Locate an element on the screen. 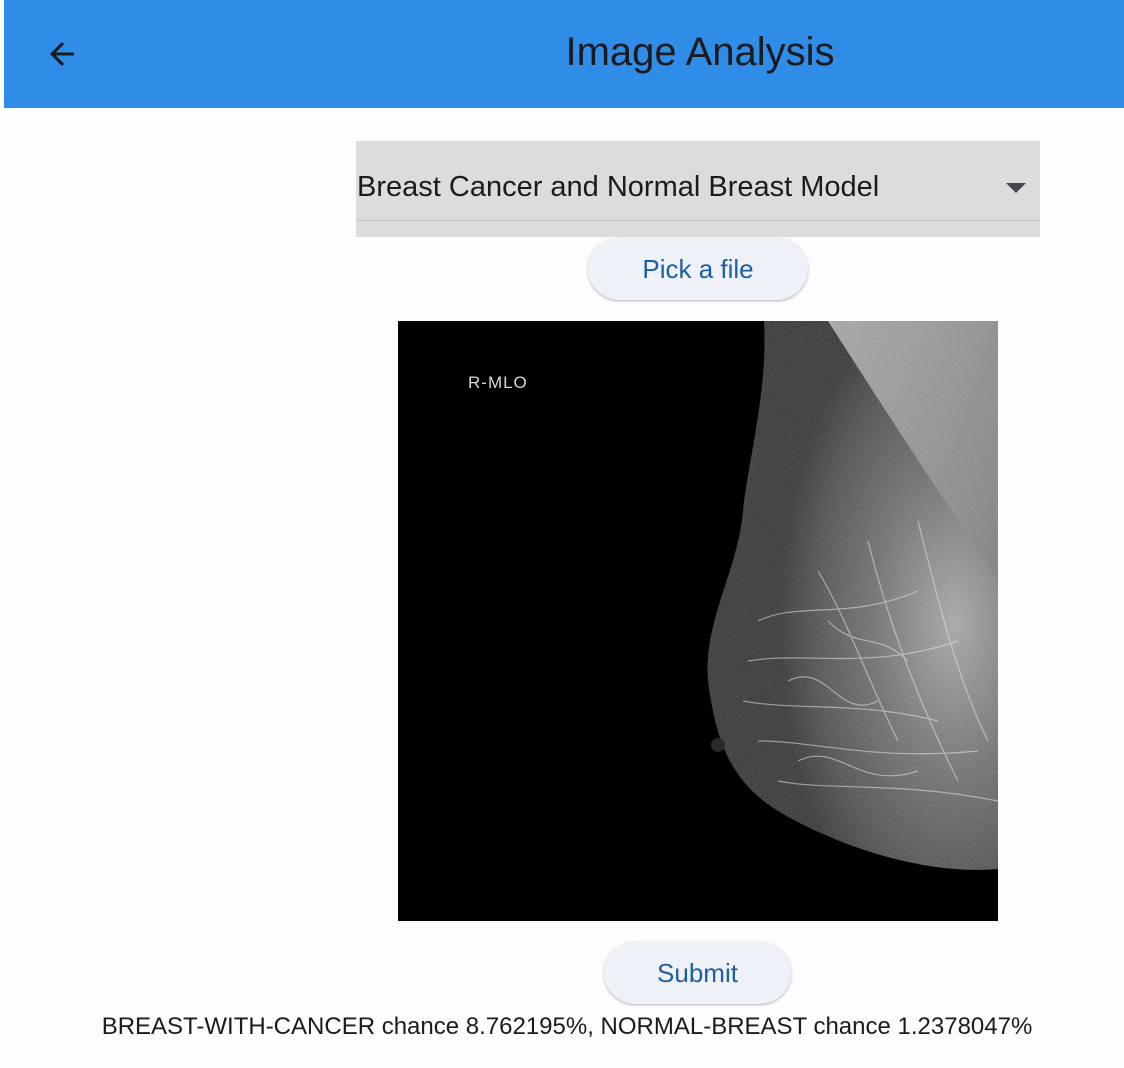 This screenshot has height=1068, width=1124. model-dropdown: Breast Cancer and Normal Breast Model is located at coordinates (698, 189).